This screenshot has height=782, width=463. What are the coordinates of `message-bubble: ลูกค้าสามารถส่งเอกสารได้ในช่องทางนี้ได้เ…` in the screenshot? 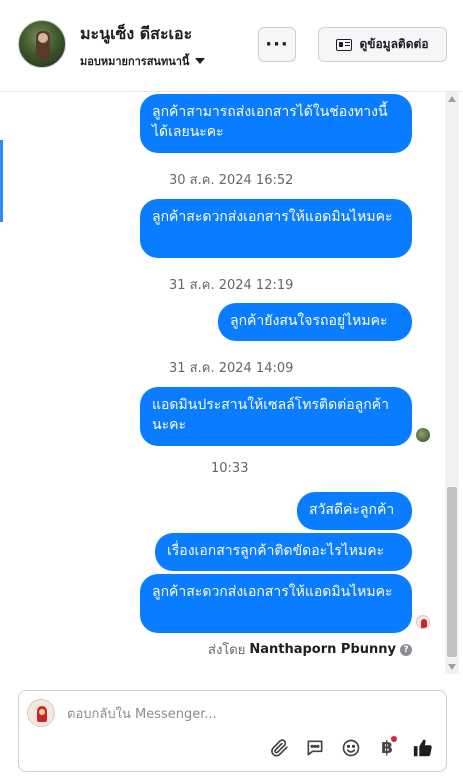 It's located at (276, 123).